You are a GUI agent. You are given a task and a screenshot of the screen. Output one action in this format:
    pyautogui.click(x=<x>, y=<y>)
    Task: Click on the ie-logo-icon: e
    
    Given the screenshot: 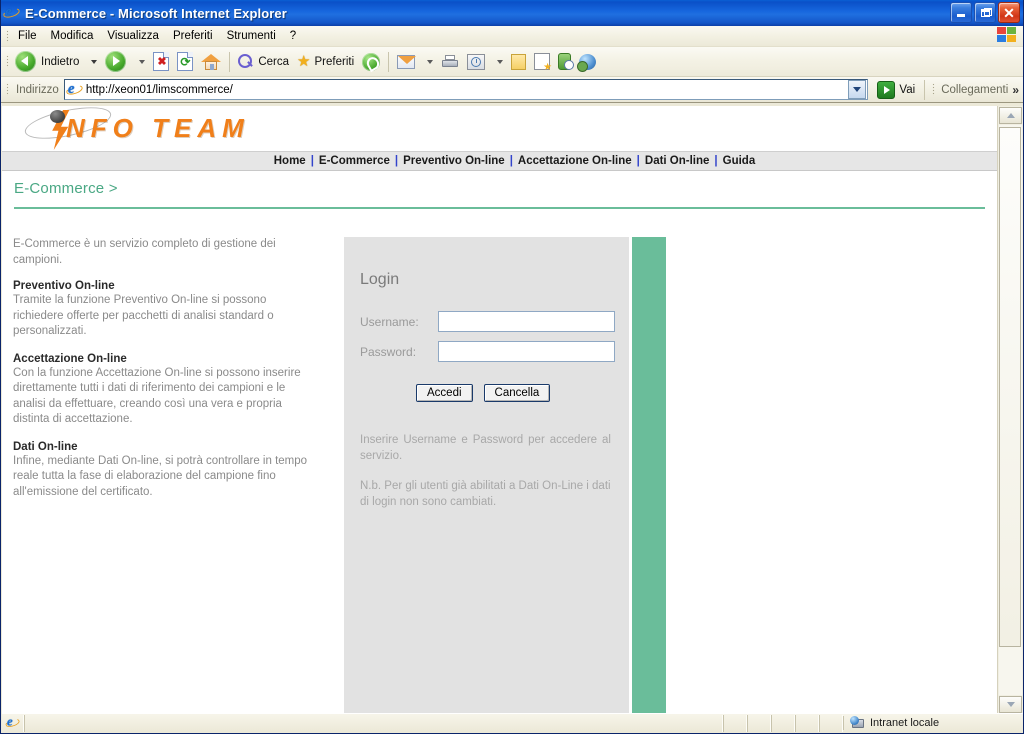 What is the action you would take?
    pyautogui.click(x=11, y=13)
    